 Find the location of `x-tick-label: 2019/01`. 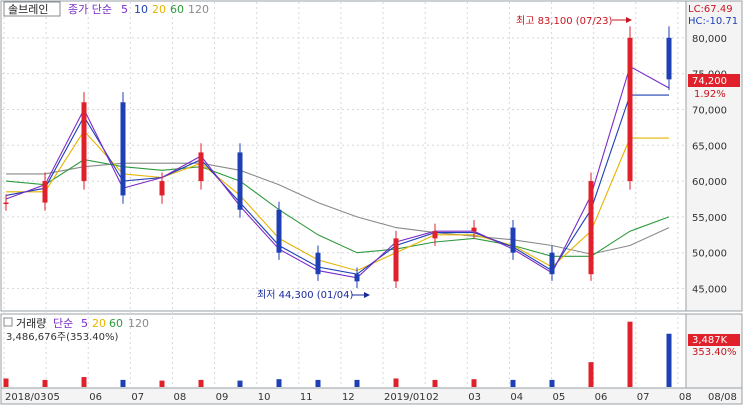

x-tick-label: 2019/01 is located at coordinates (405, 397).